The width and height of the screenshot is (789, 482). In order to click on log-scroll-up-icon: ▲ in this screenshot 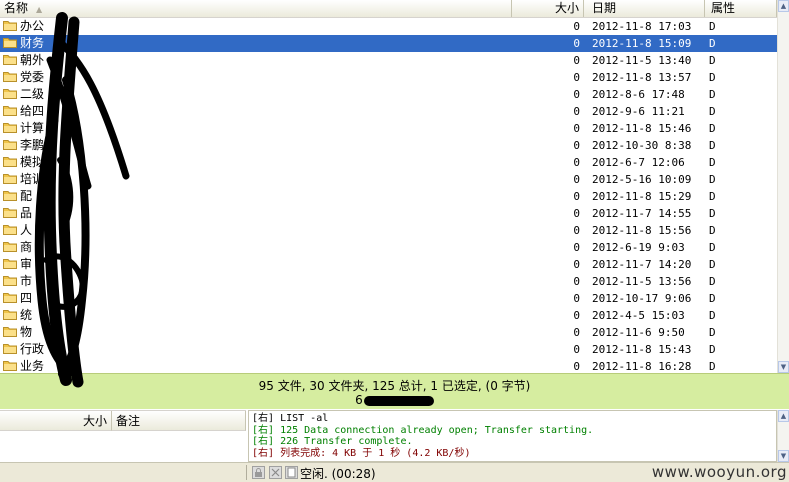, I will do `click(783, 416)`.